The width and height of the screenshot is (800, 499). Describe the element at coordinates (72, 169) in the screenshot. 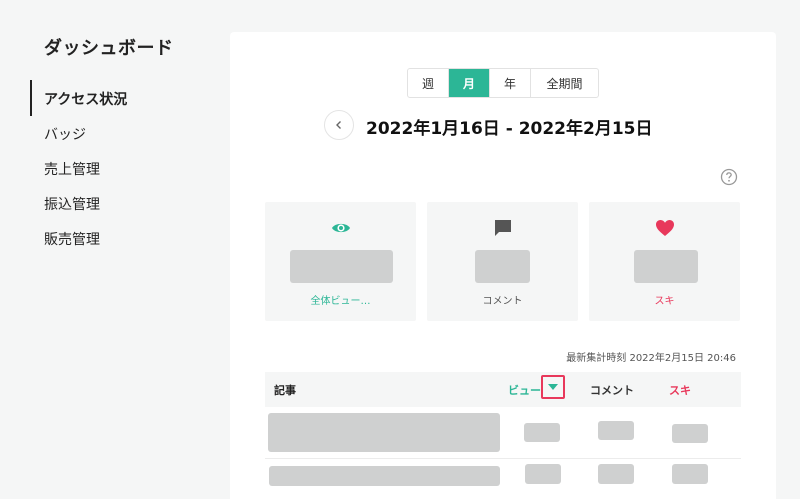

I see `sidebar-item-sales: 売上管理` at that location.